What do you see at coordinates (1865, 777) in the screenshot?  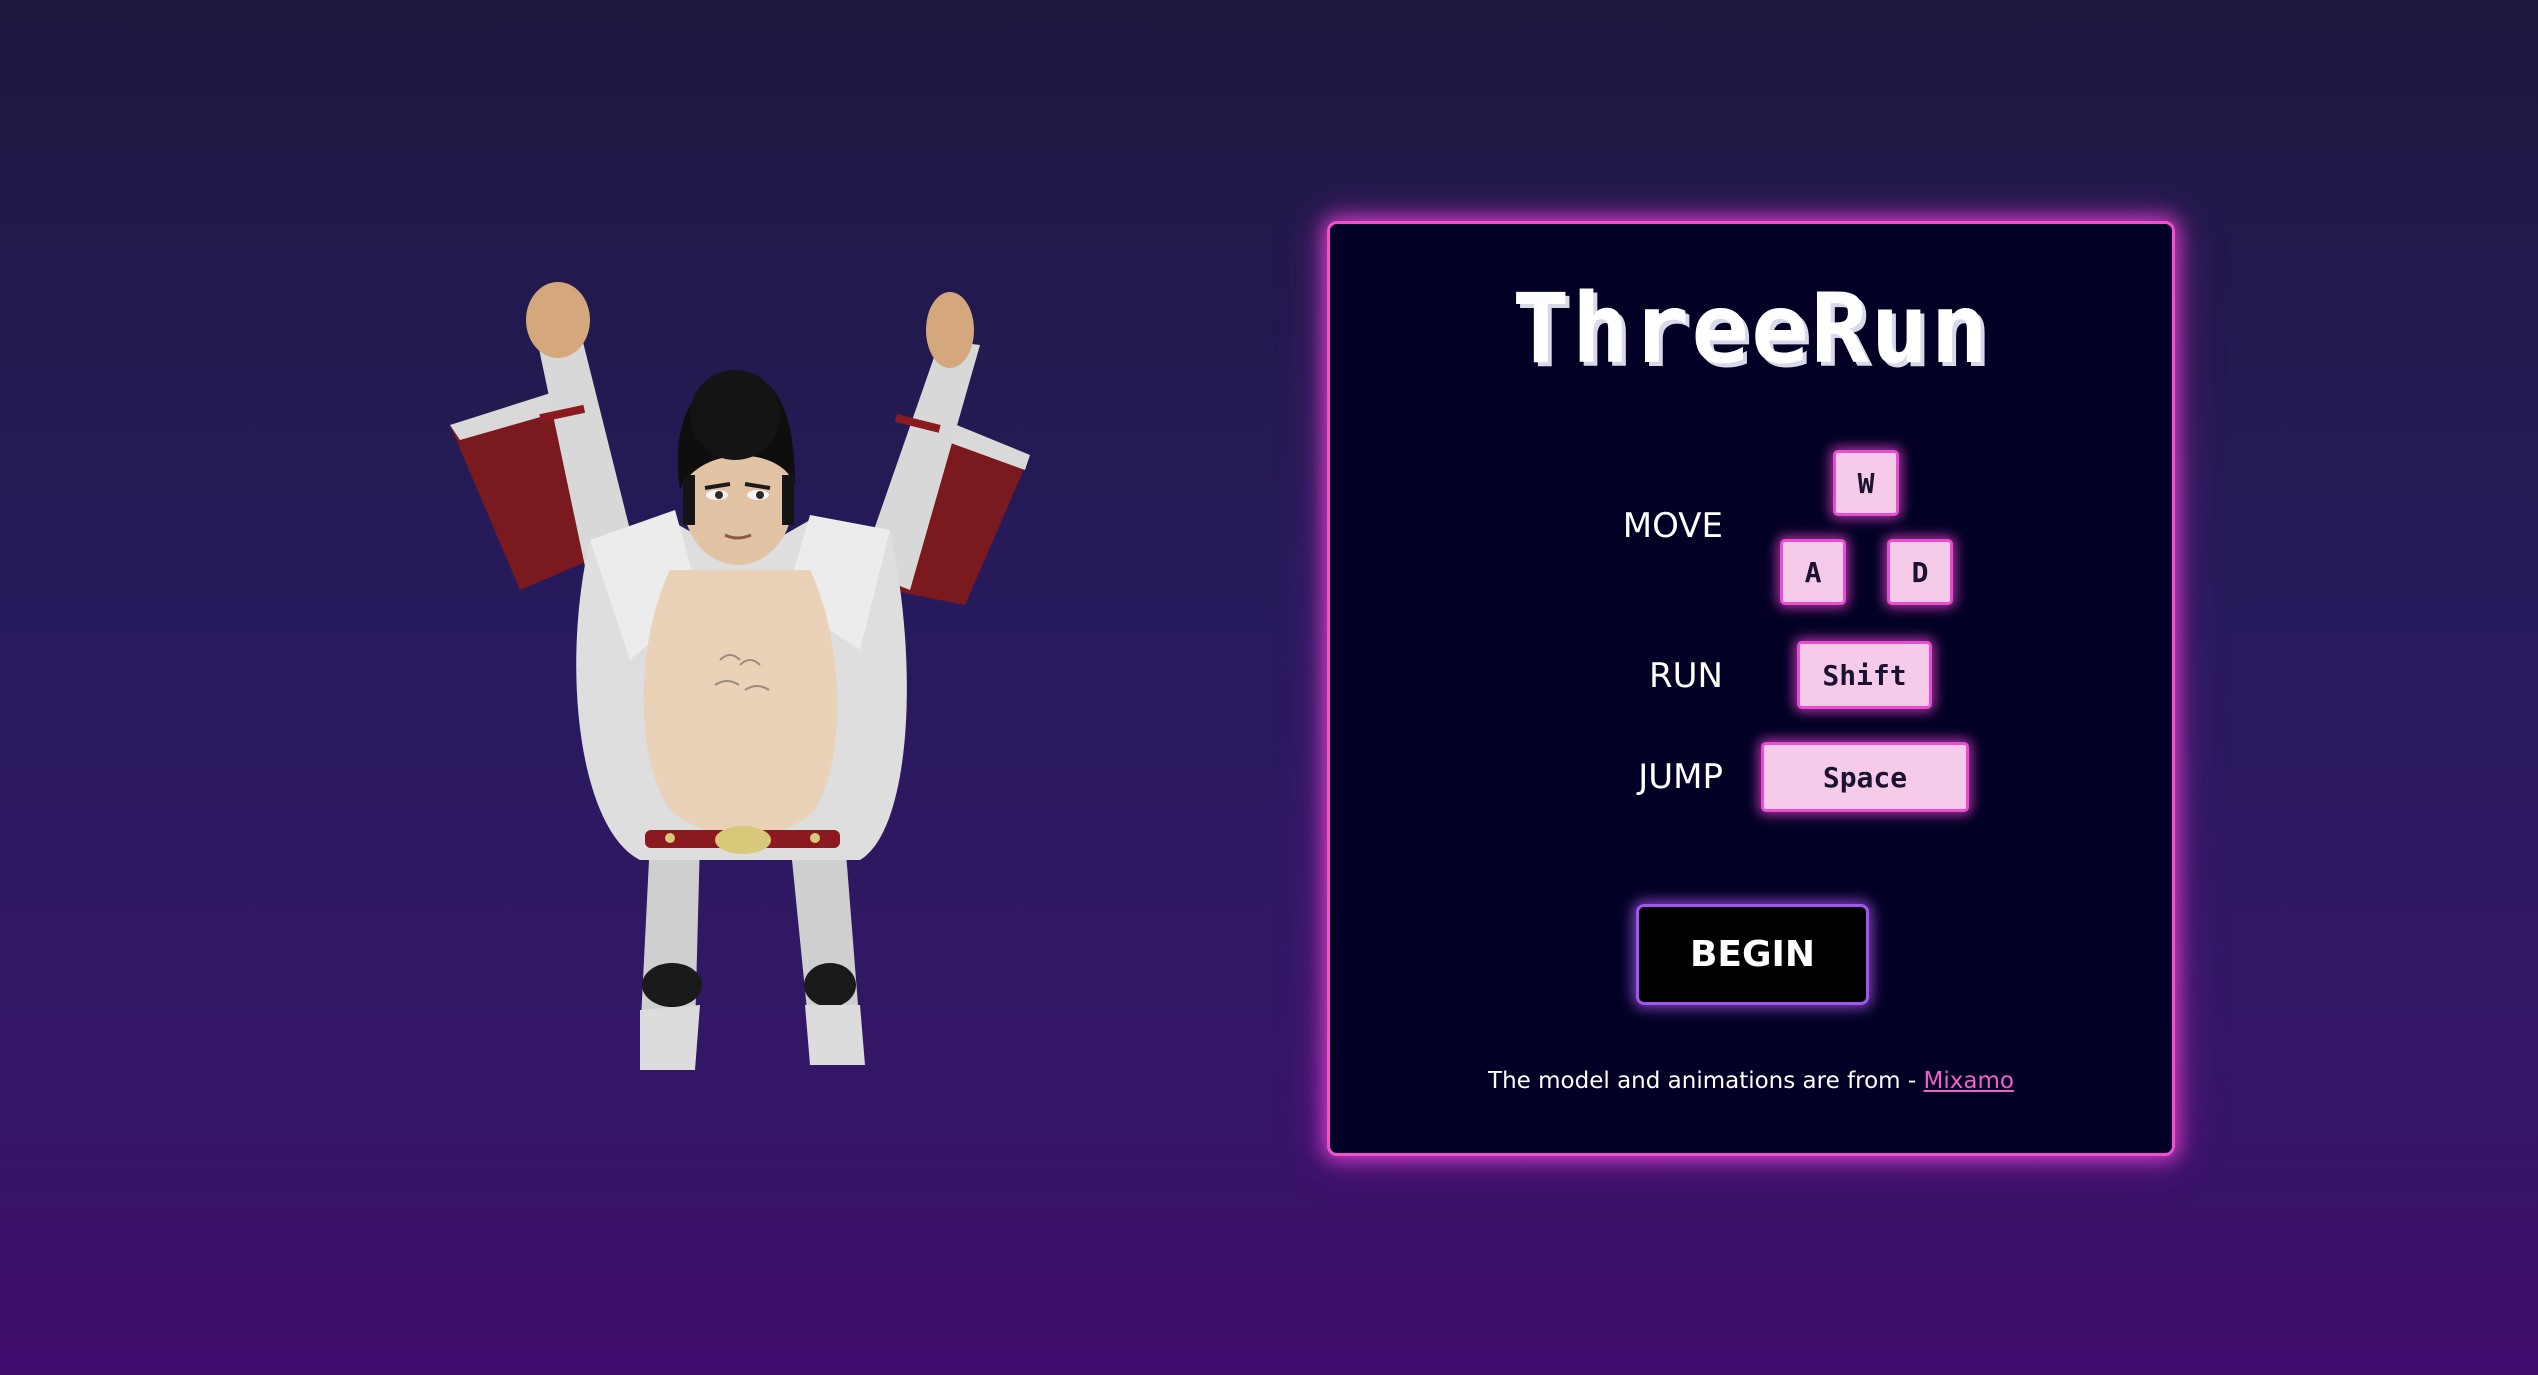 I see `key-space: Space` at bounding box center [1865, 777].